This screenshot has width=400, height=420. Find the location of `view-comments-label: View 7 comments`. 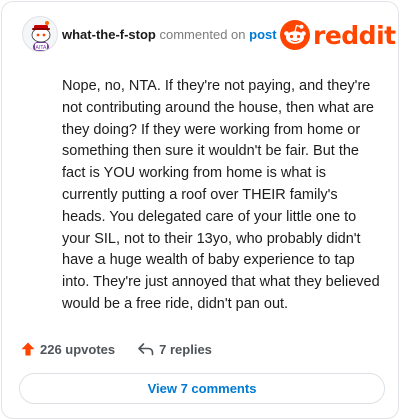

view-comments-label: View 7 comments is located at coordinates (202, 388).